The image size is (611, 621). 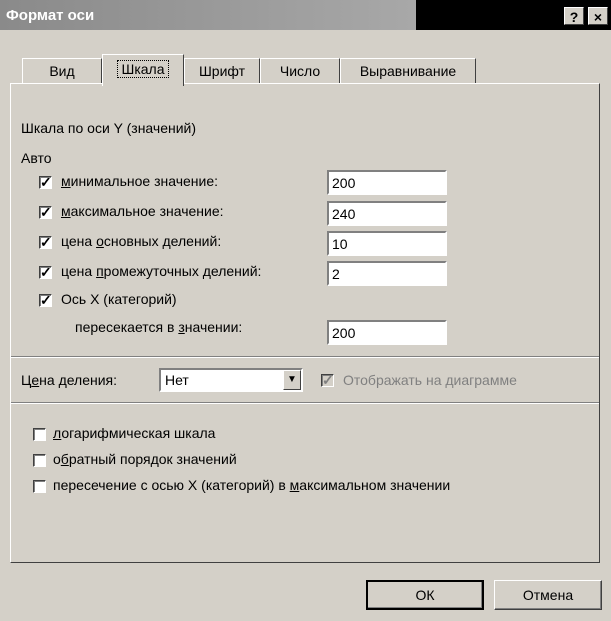 What do you see at coordinates (39, 486) in the screenshot?
I see `cross-at-max-checkbox` at bounding box center [39, 486].